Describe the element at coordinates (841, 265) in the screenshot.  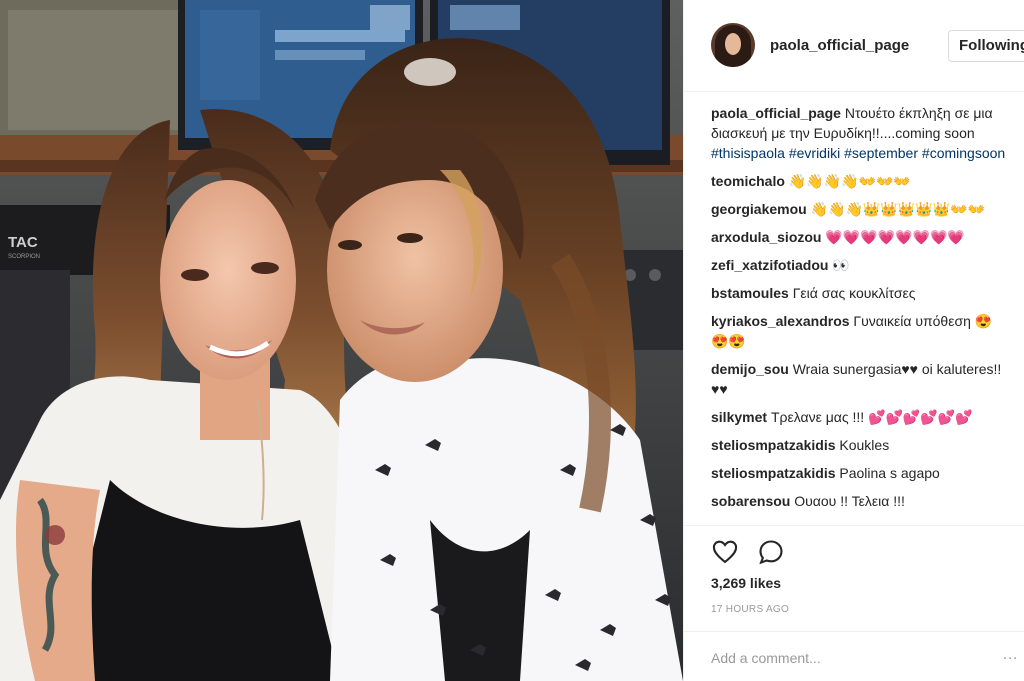
I see `comment-text: 👀` at that location.